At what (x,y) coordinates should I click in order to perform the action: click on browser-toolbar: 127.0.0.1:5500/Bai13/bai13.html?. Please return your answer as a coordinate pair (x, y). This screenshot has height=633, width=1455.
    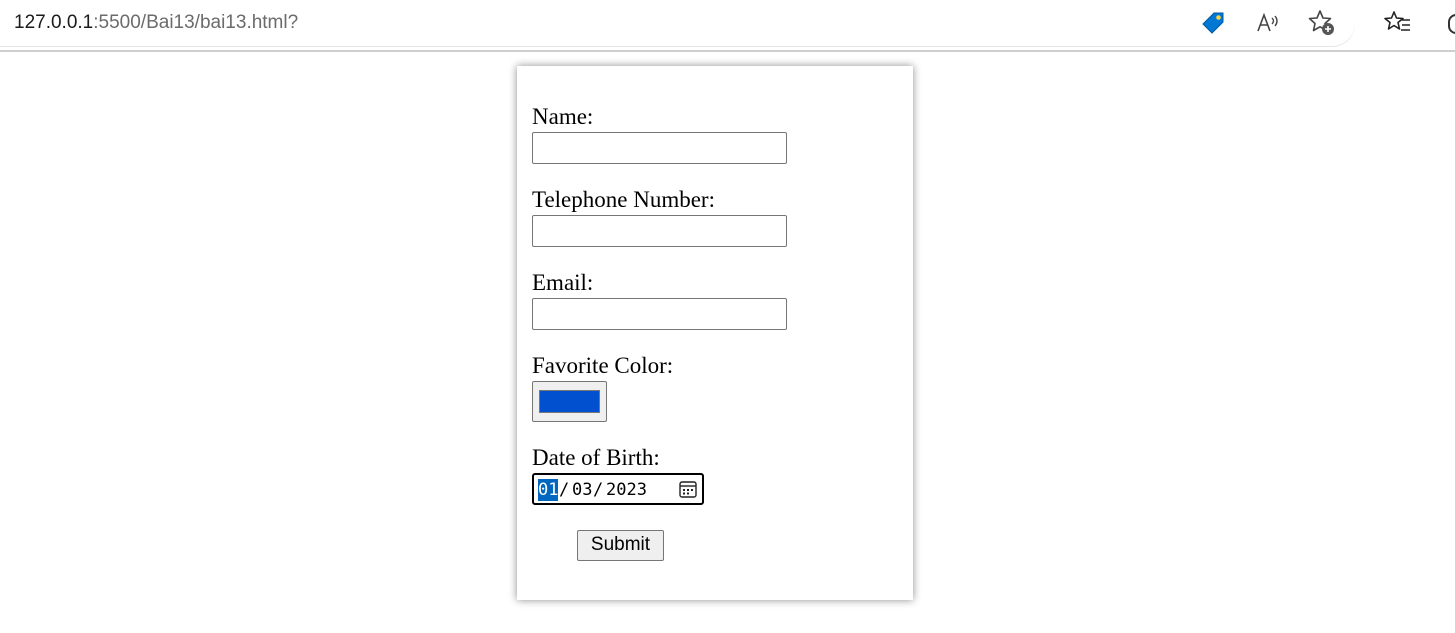
    Looking at the image, I should click on (727, 26).